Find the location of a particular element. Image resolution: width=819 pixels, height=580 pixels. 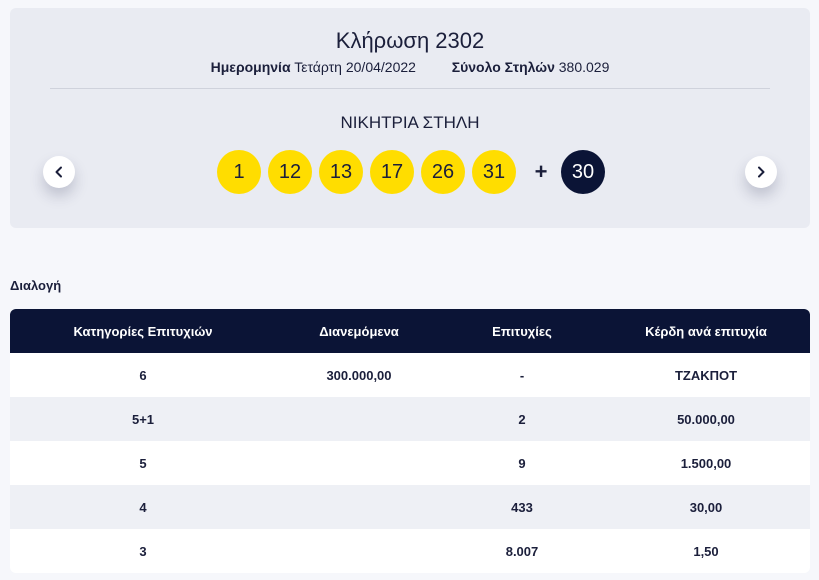

chevron-left-icon is located at coordinates (58, 172).